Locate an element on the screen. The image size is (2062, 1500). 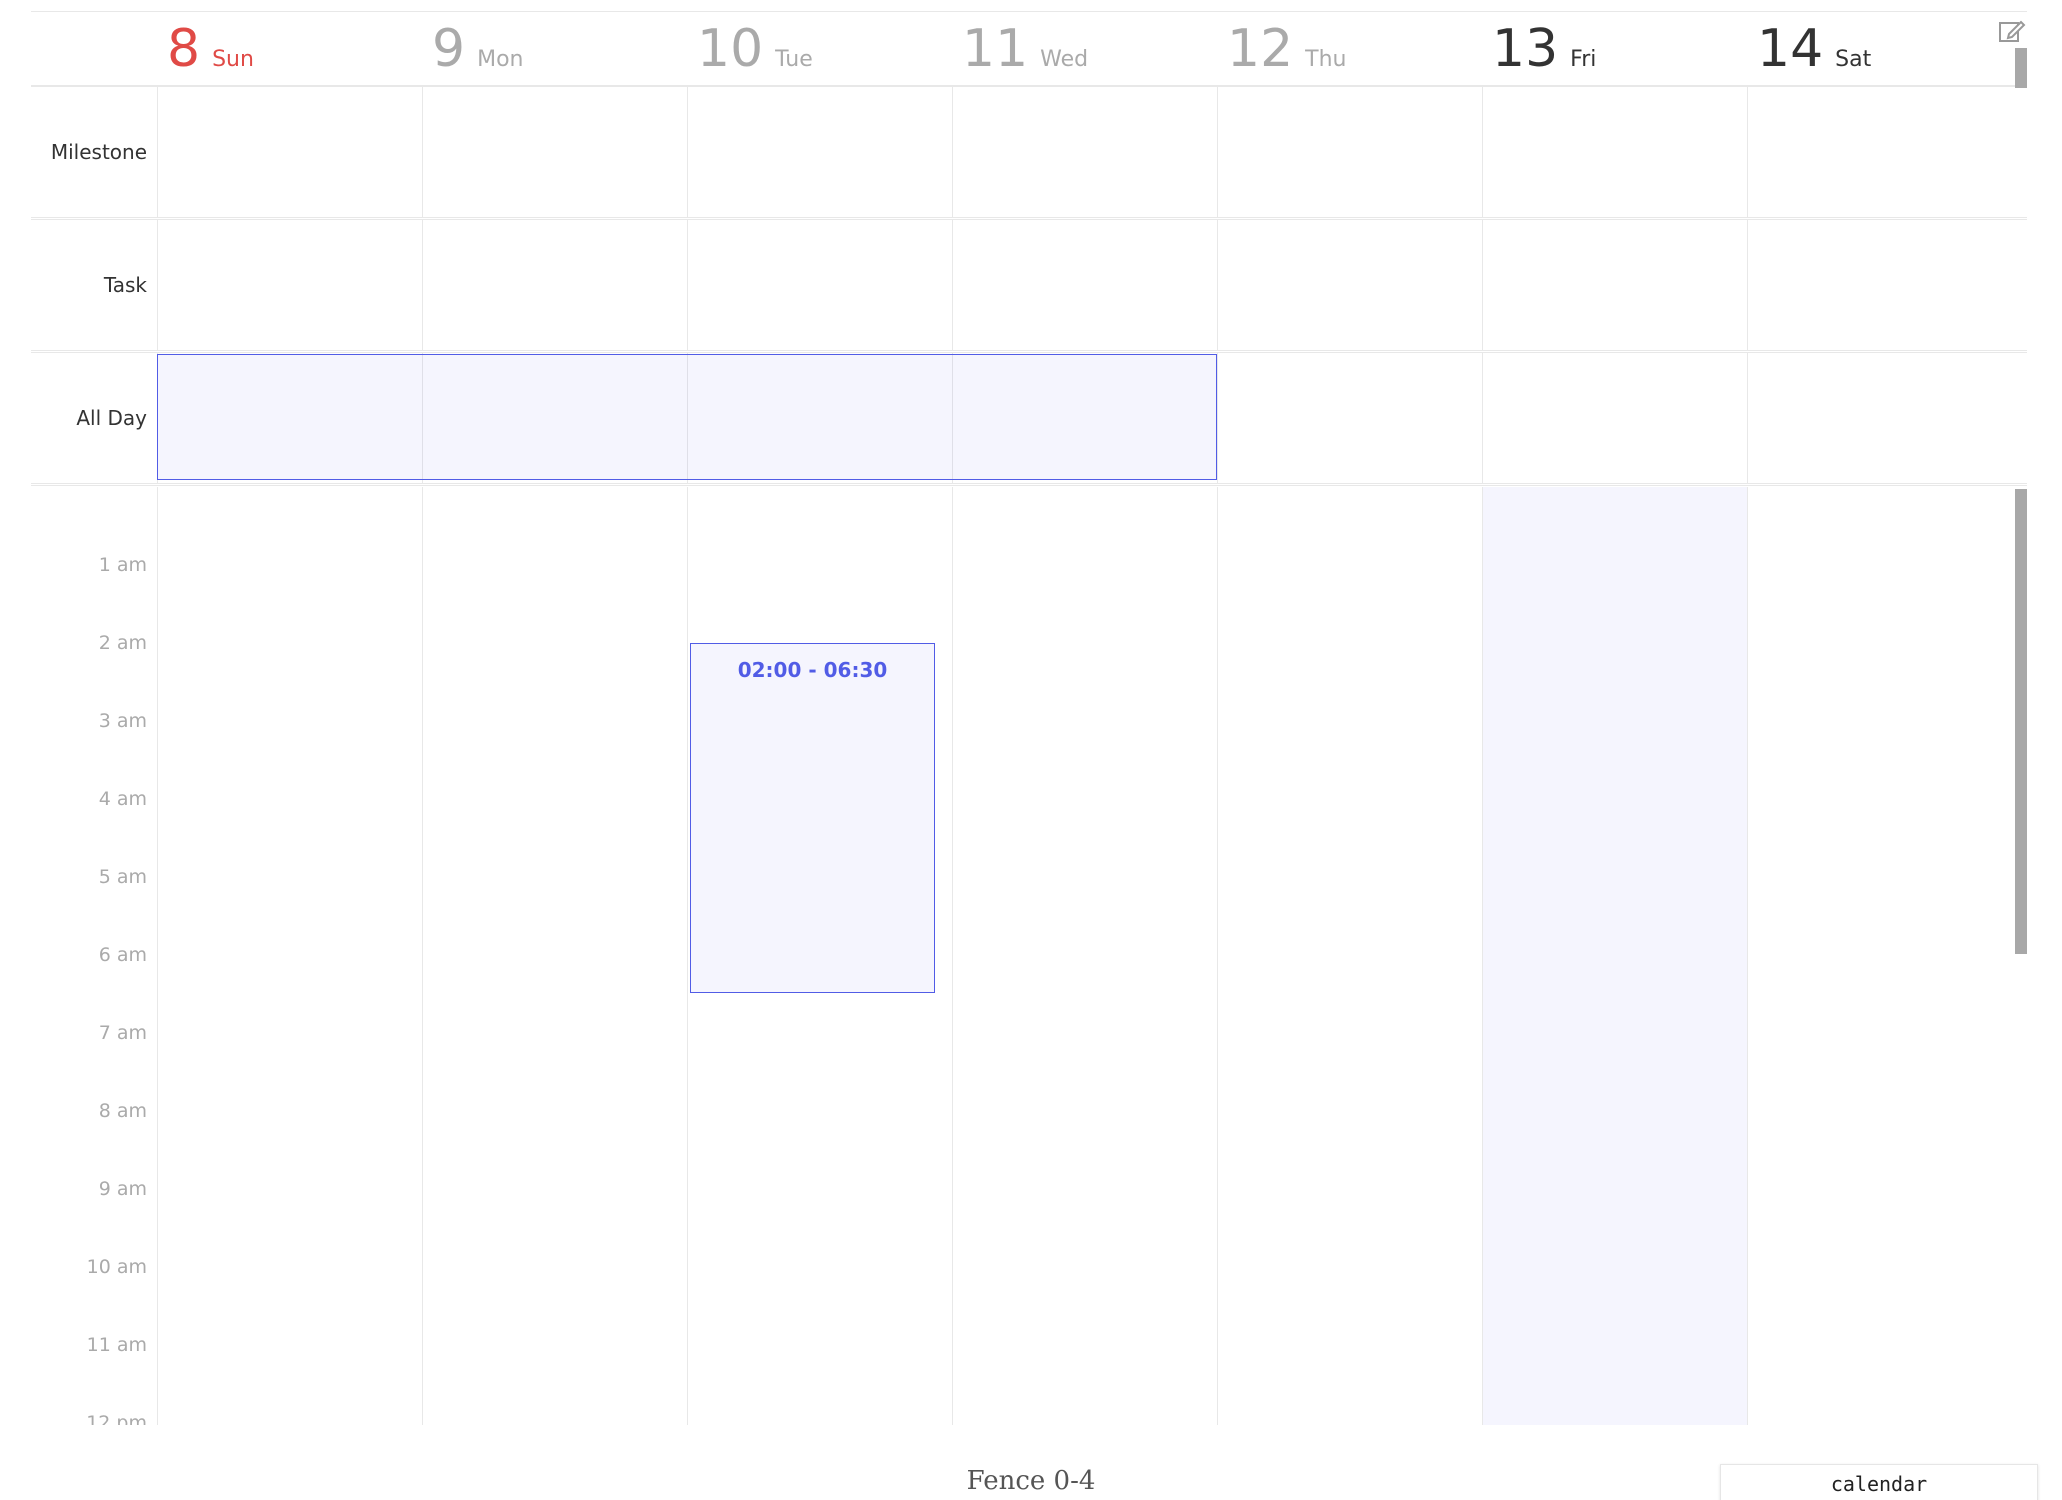
task-panel: Task is located at coordinates (1029, 286).